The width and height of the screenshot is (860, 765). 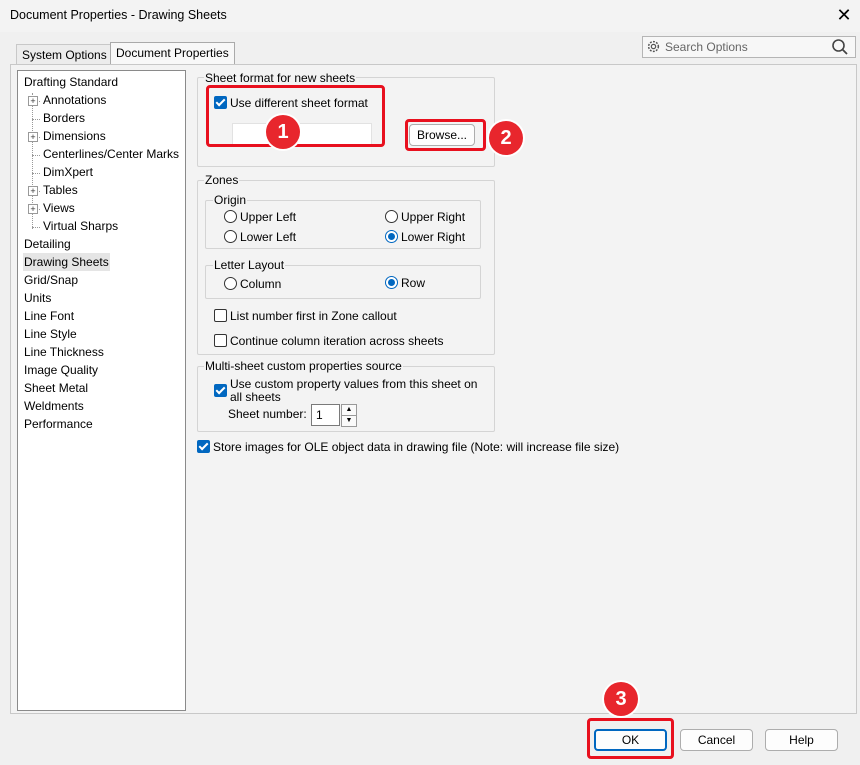 I want to click on tree-item-centerlines: Centerlines/Center Marks, so click(x=111, y=154).